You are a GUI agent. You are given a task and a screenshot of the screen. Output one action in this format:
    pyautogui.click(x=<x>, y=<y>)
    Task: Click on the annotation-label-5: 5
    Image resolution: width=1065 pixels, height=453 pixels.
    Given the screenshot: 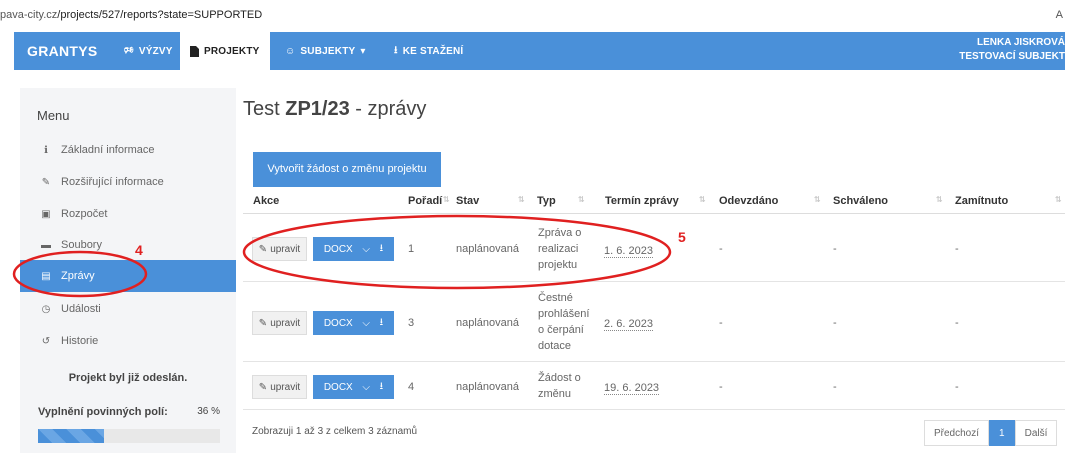 What is the action you would take?
    pyautogui.click(x=682, y=237)
    